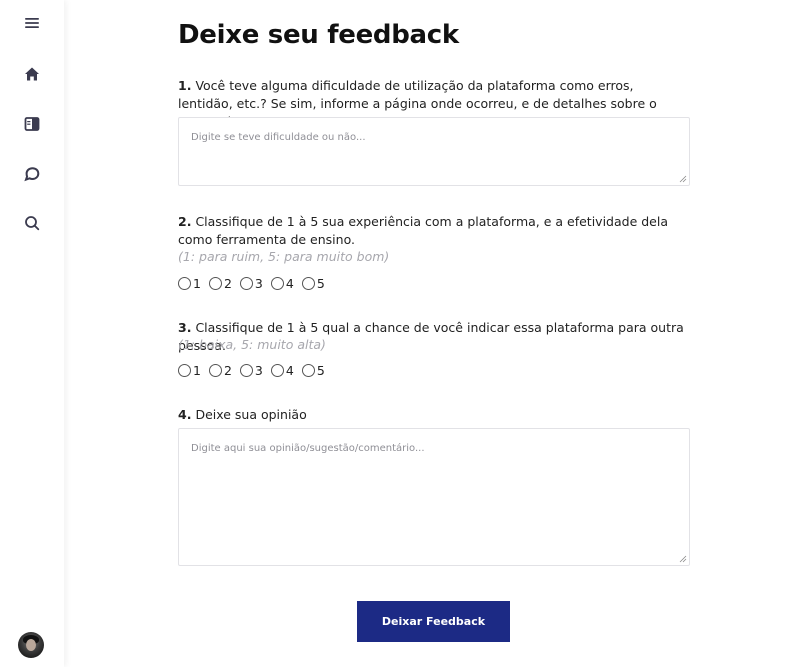 This screenshot has height=667, width=803. Describe the element at coordinates (32, 23) in the screenshot. I see `menu-icon` at that location.